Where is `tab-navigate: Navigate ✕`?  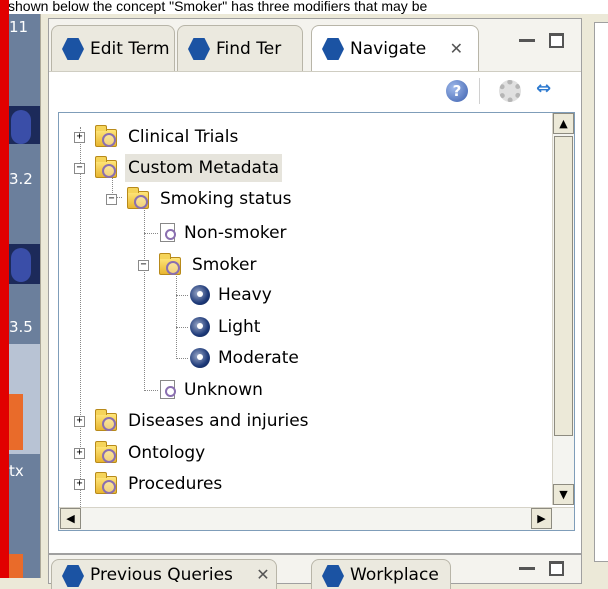 tab-navigate: Navigate ✕ is located at coordinates (395, 48).